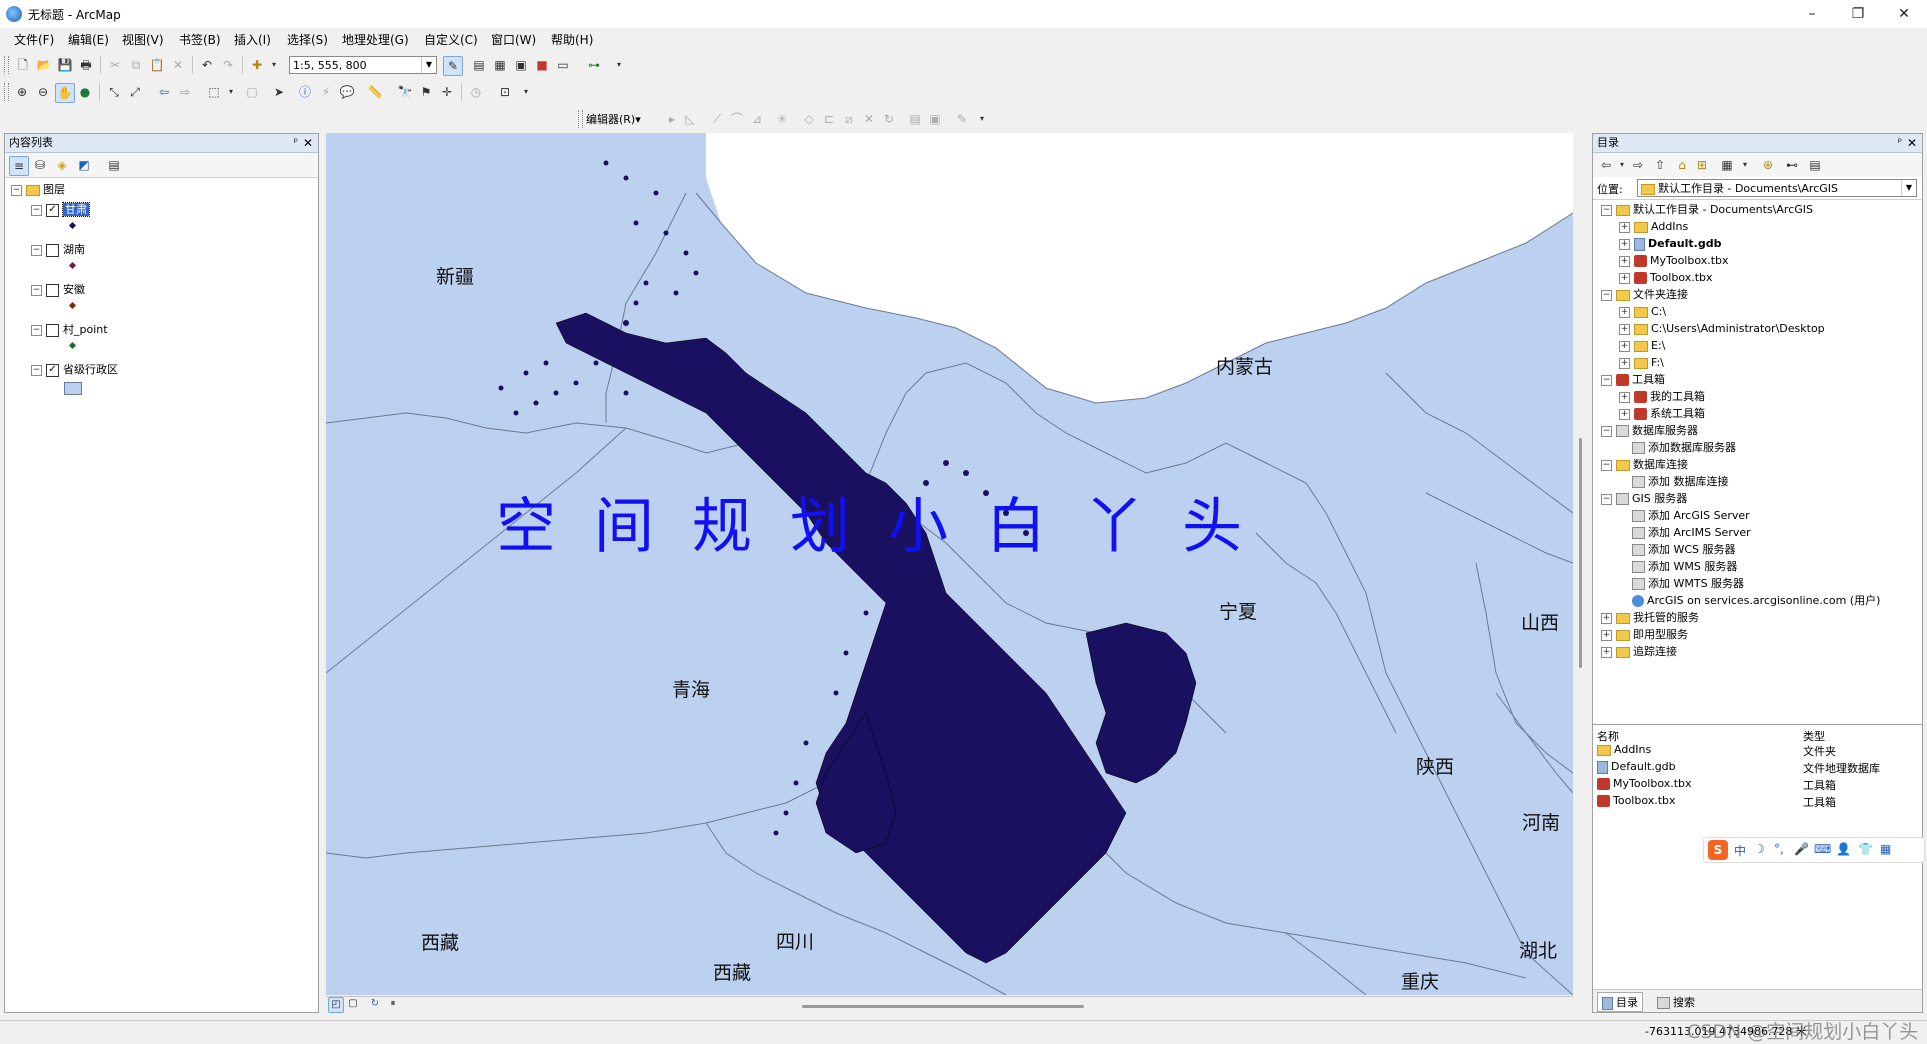 Image resolution: width=1927 pixels, height=1044 pixels. What do you see at coordinates (1843, 849) in the screenshot?
I see `user-icon: 👤` at bounding box center [1843, 849].